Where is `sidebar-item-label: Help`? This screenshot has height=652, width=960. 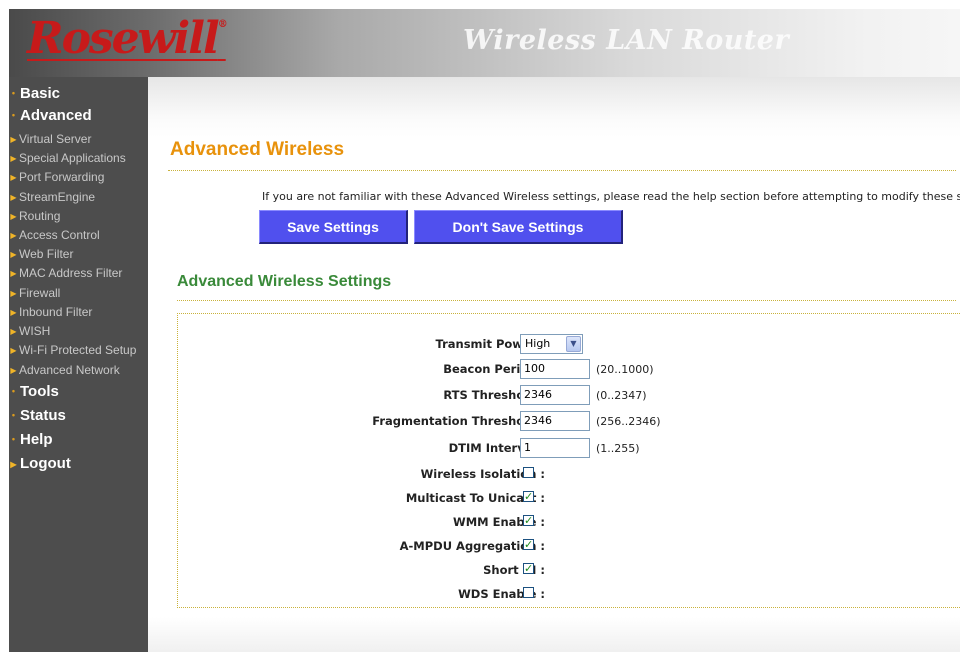 sidebar-item-label: Help is located at coordinates (36, 439).